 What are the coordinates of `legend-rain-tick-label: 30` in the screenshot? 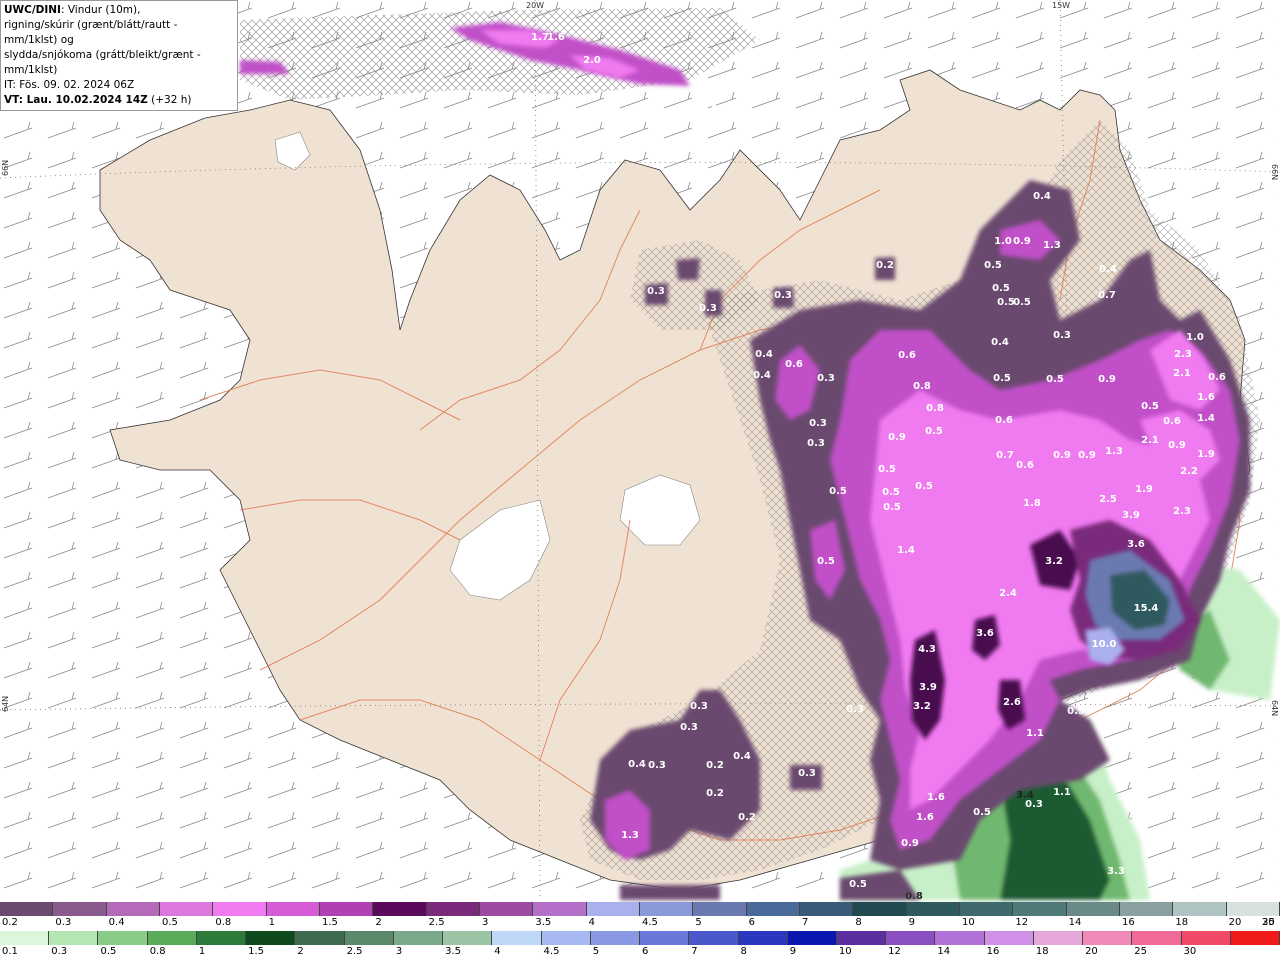 It's located at (1190, 951).